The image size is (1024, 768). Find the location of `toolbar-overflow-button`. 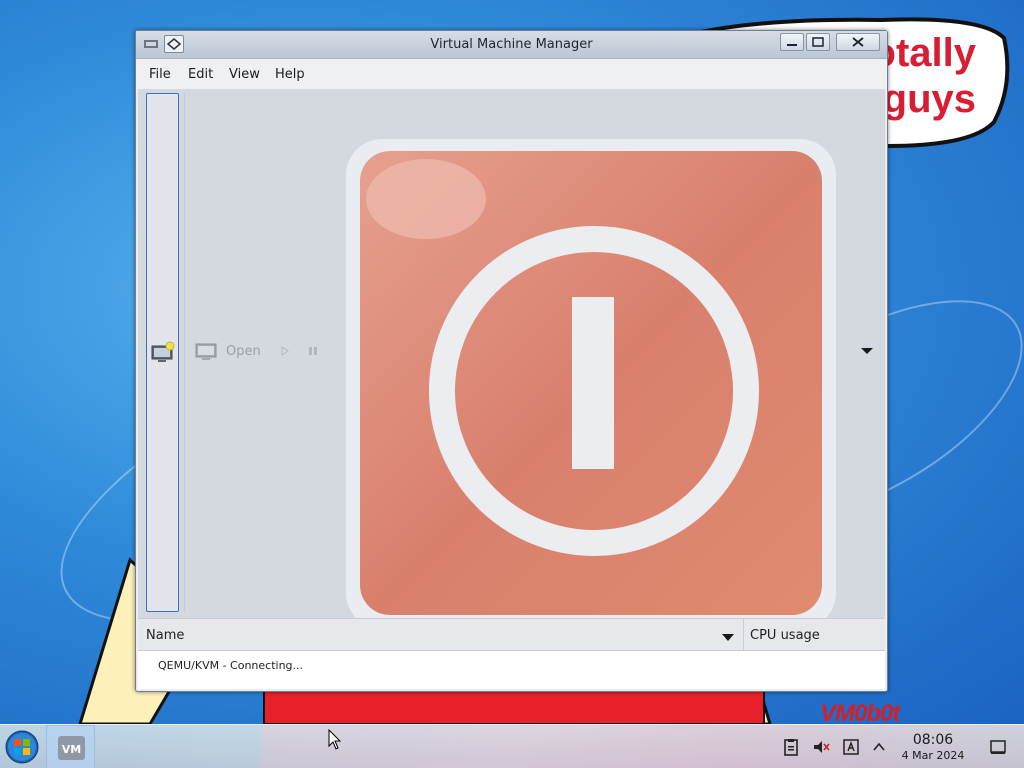

toolbar-overflow-button is located at coordinates (867, 351).